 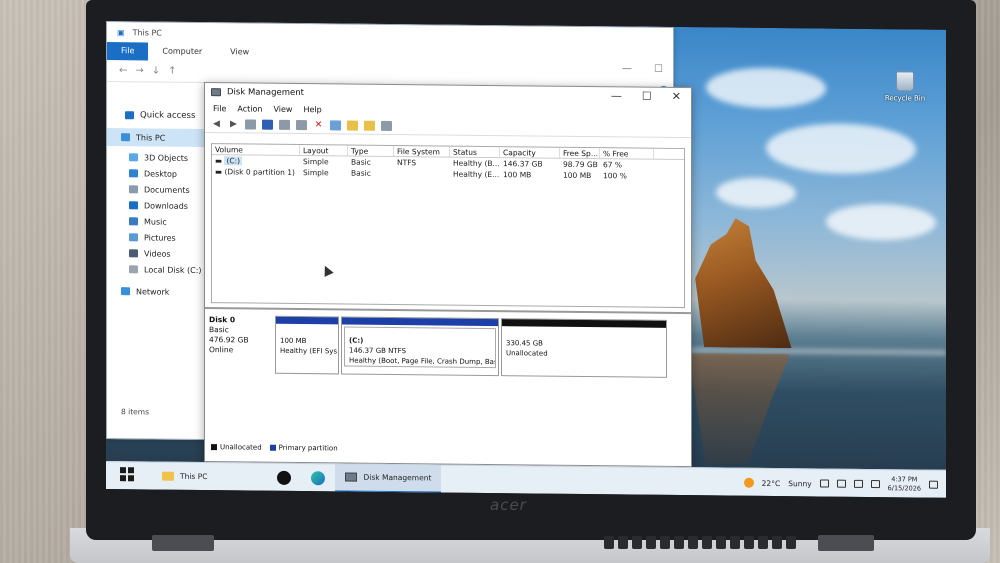 What do you see at coordinates (352, 125) in the screenshot?
I see `folder-icon` at bounding box center [352, 125].